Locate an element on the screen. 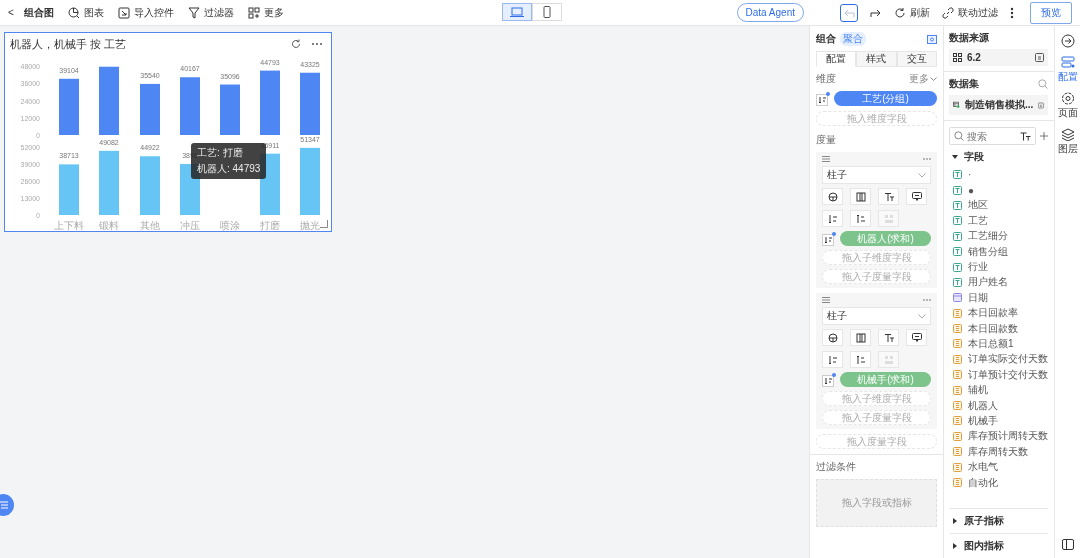 The height and width of the screenshot is (558, 1080). field-item: 用户姓名 is located at coordinates (999, 282).